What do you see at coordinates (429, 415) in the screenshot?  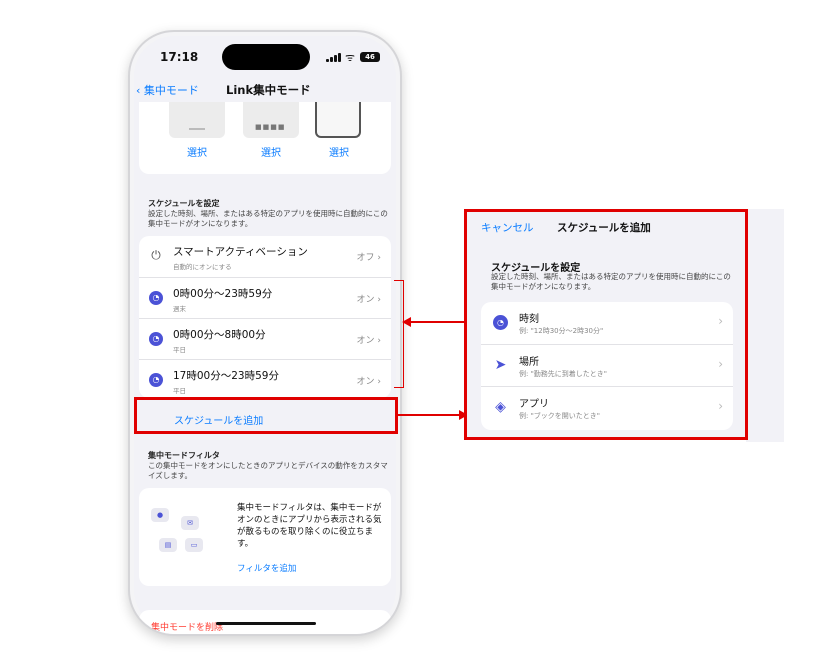 I see `connector-line` at bounding box center [429, 415].